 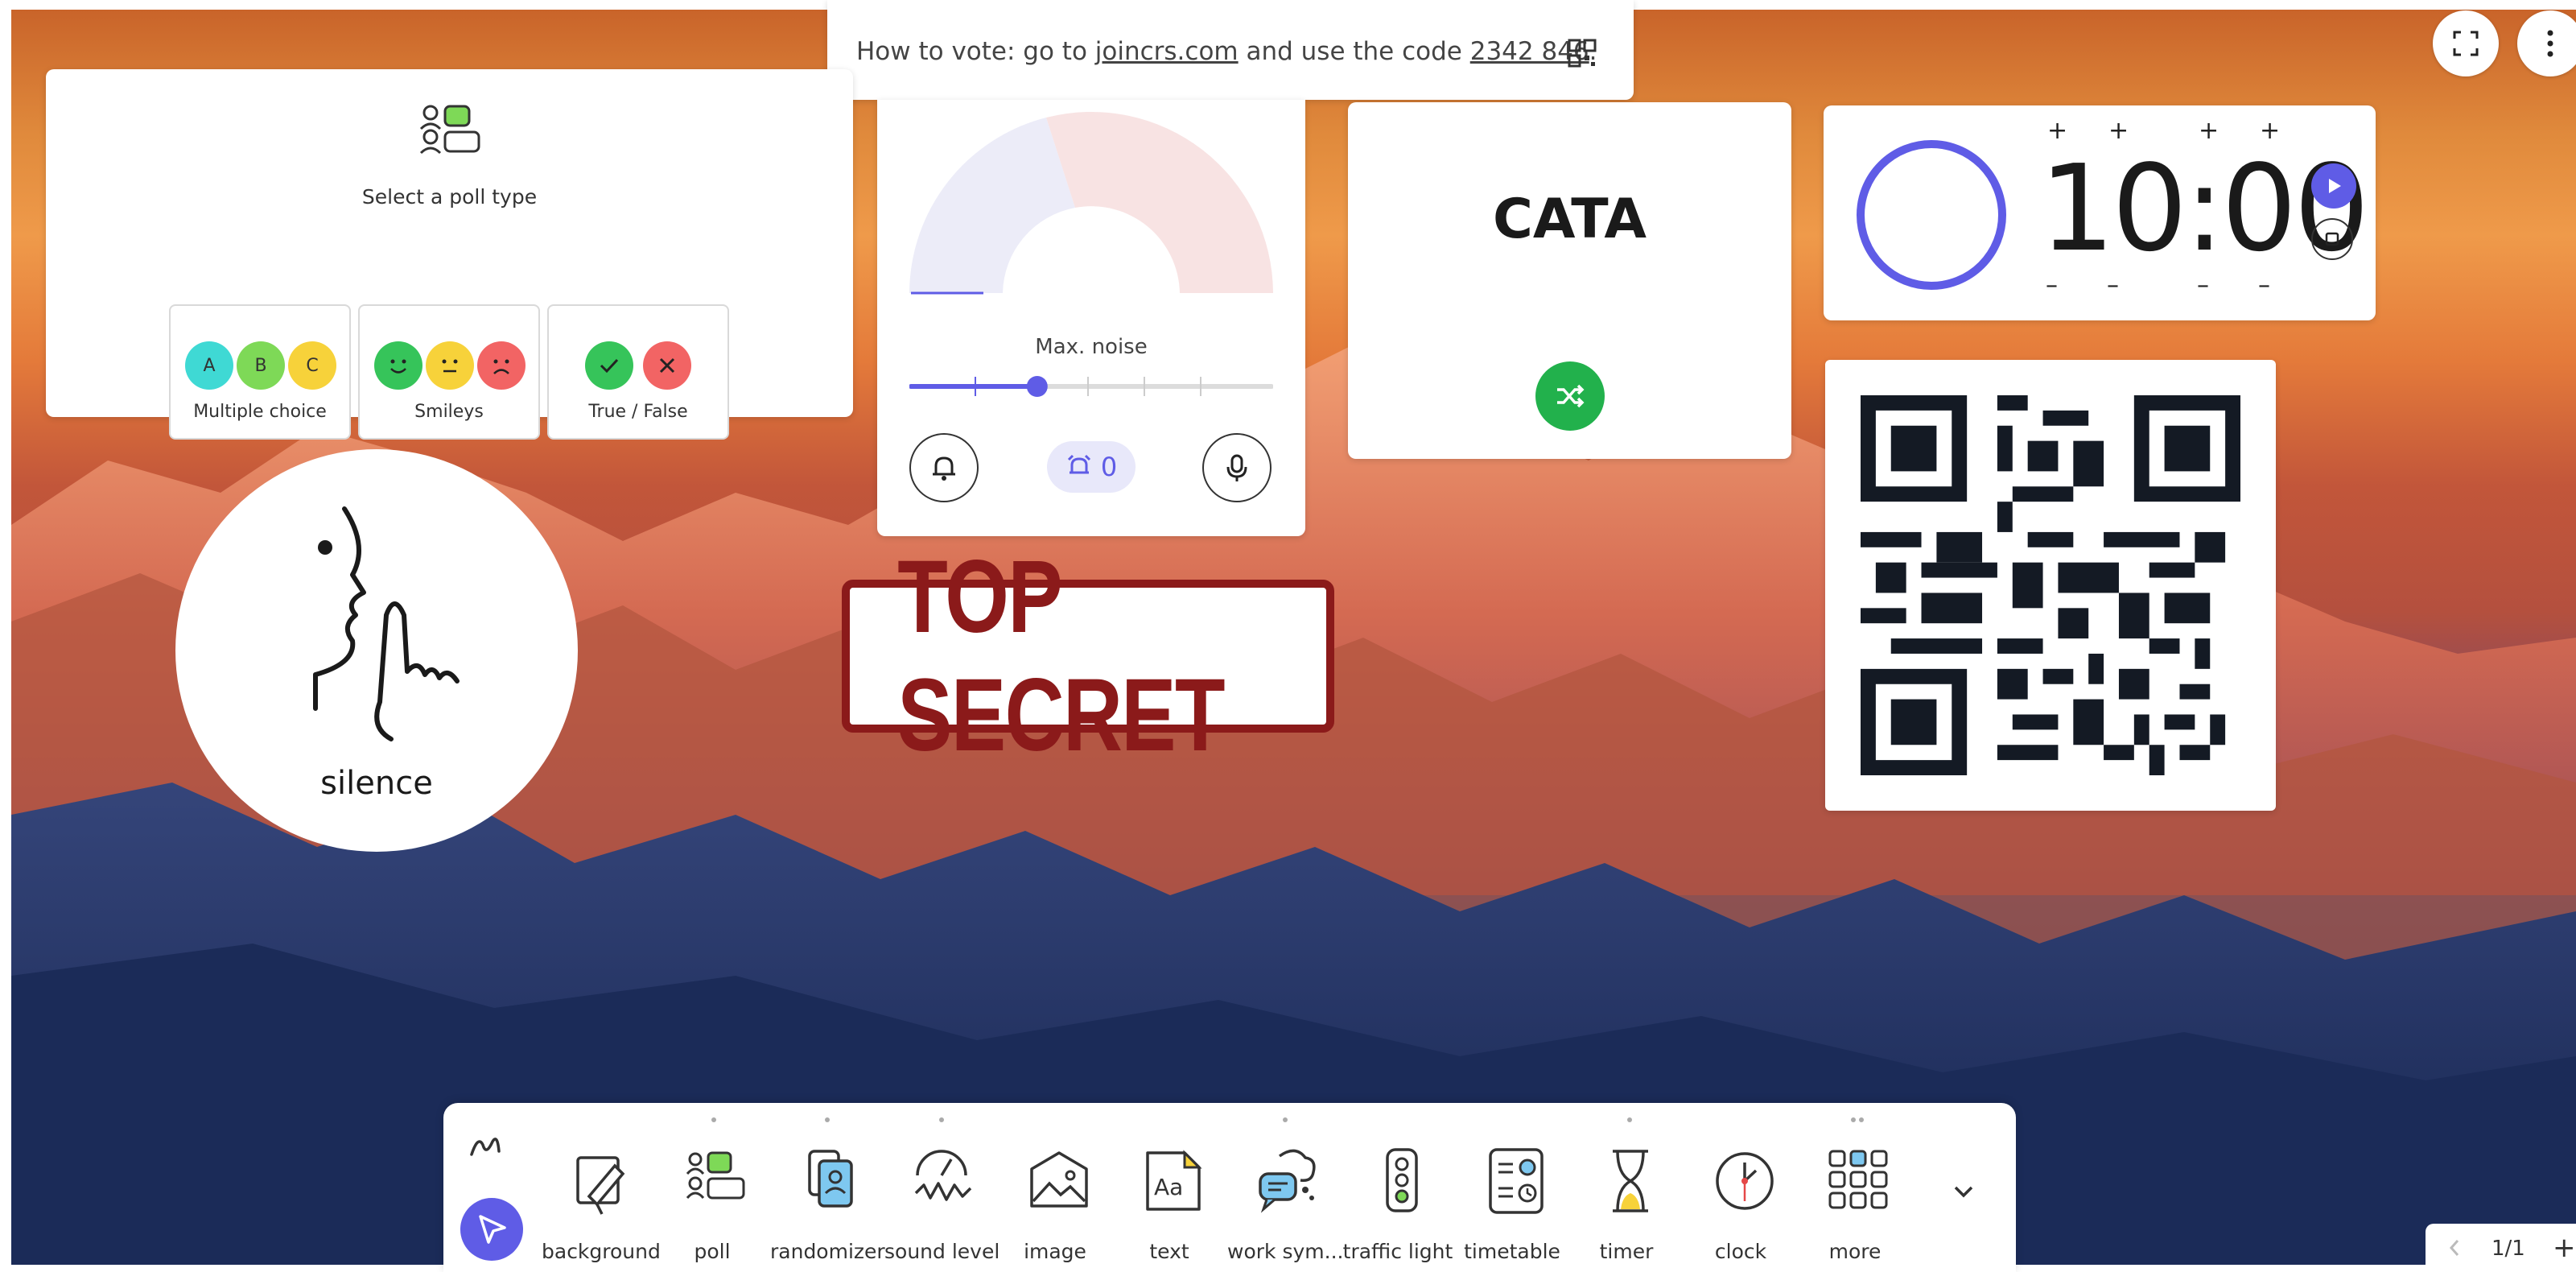 I want to click on sound-level-icon, so click(x=943, y=1175).